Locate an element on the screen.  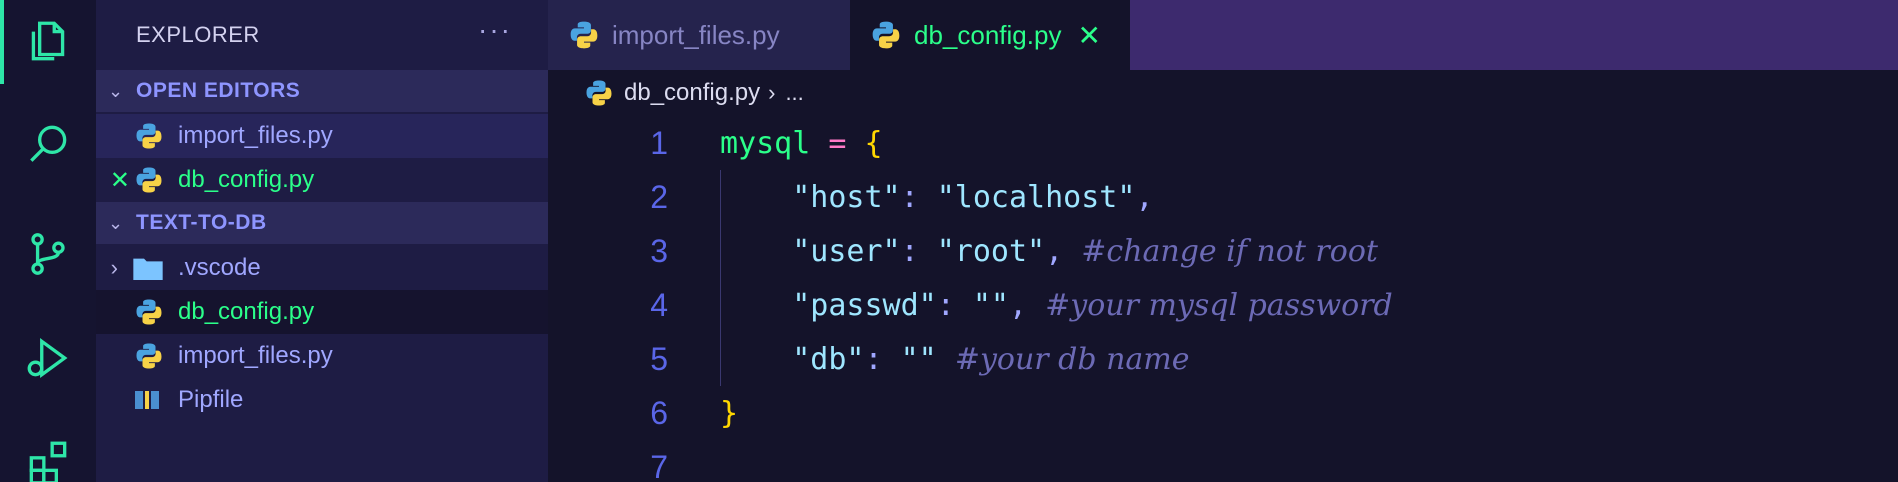
explorer-title: EXPLORER is located at coordinates (198, 34).